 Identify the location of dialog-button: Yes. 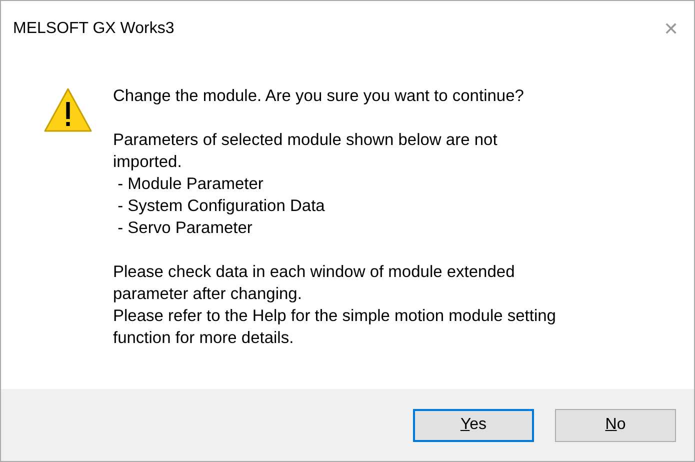
(473, 425).